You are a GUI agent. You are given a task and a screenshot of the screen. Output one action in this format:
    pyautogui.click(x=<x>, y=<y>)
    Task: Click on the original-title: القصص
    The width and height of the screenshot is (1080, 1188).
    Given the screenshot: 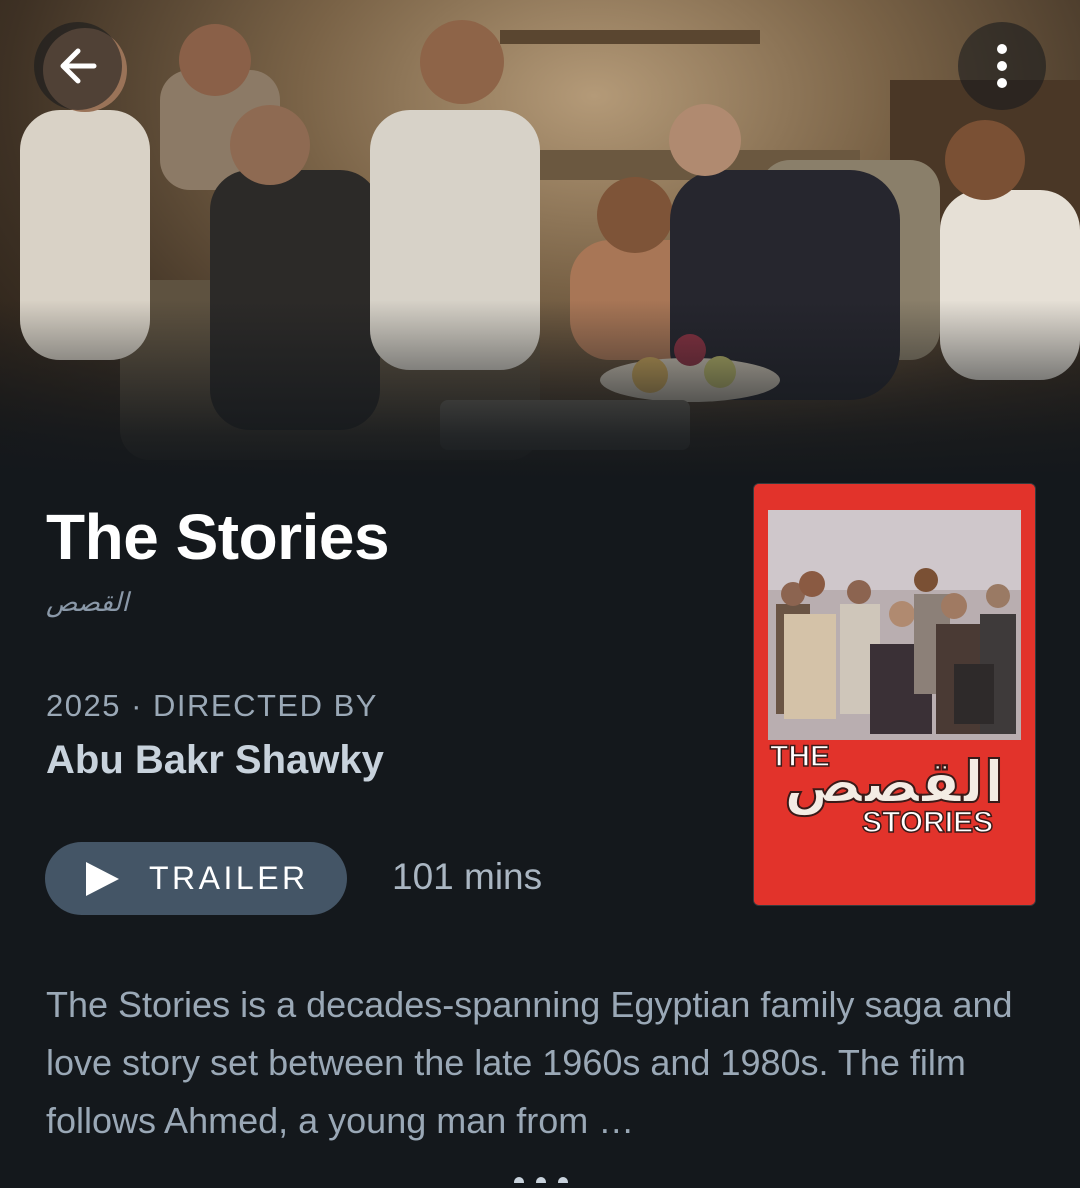 What is the action you would take?
    pyautogui.click(x=87, y=603)
    